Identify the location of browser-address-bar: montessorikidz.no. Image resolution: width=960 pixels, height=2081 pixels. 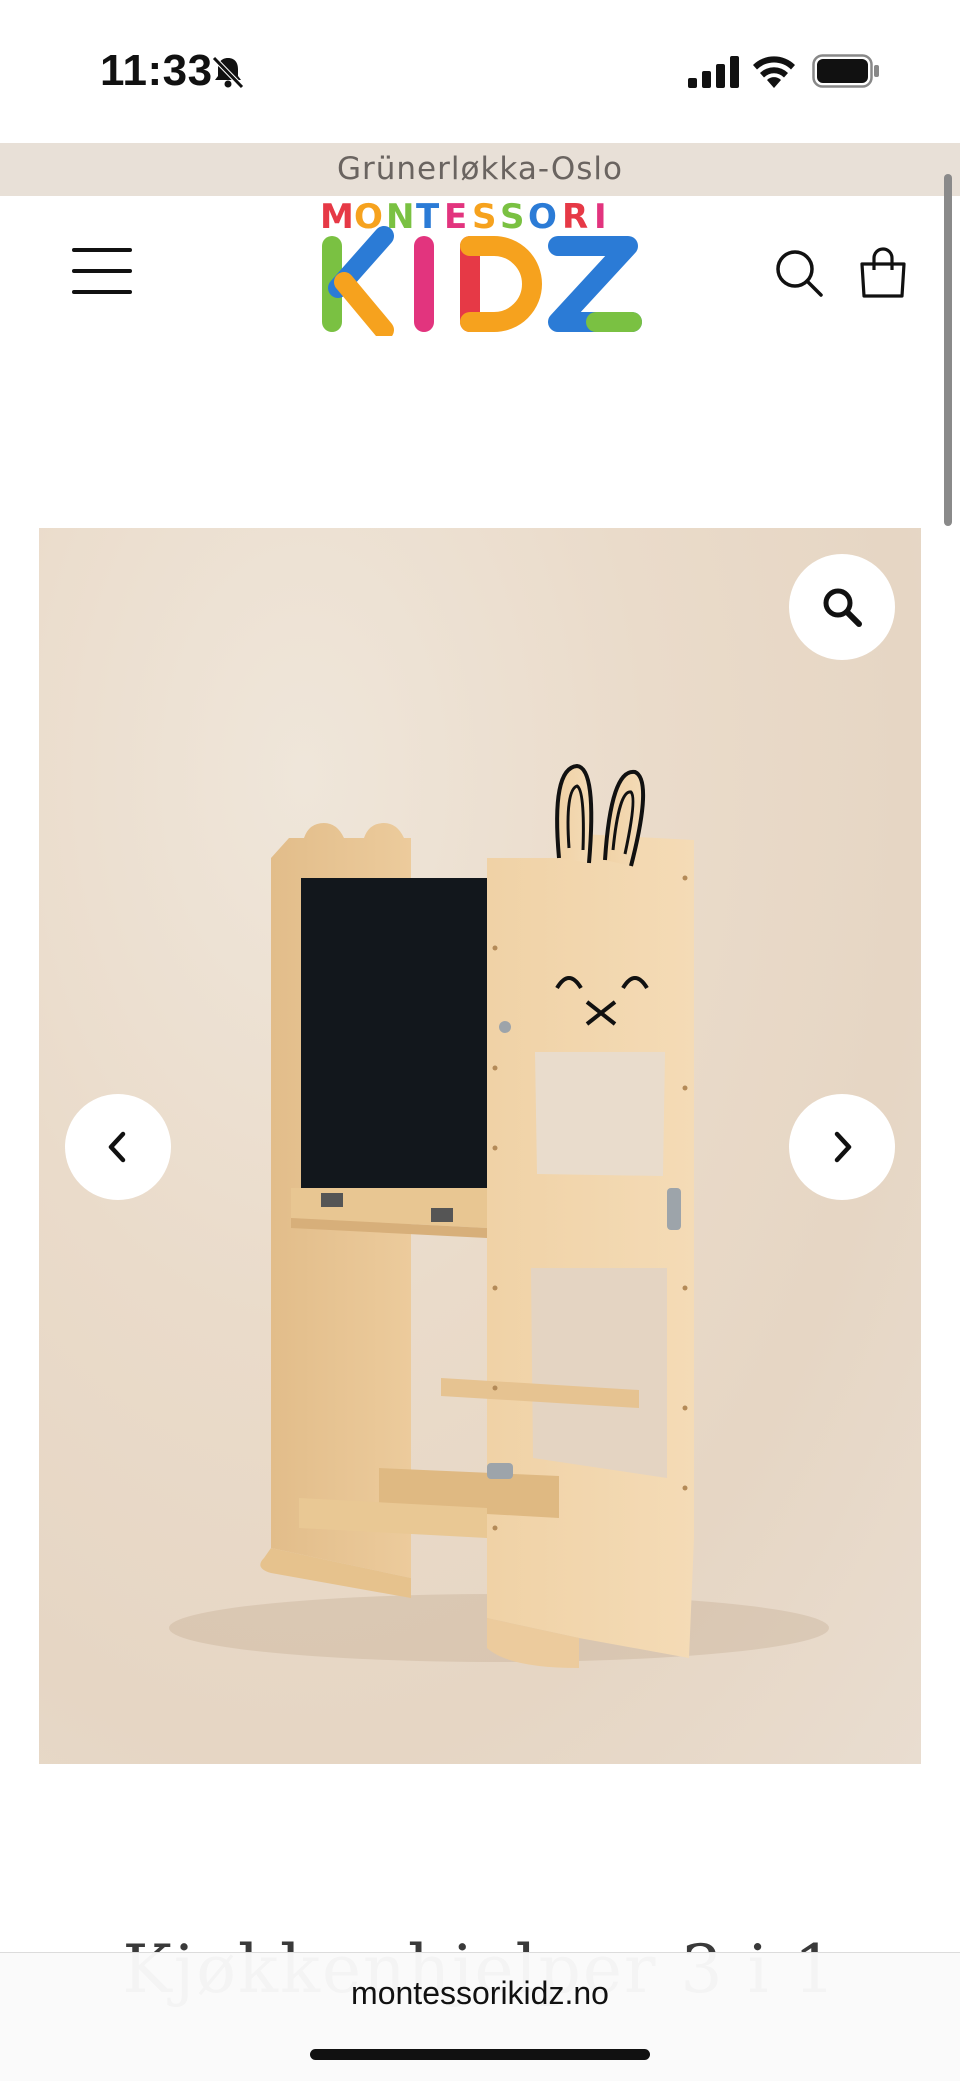
(480, 2016).